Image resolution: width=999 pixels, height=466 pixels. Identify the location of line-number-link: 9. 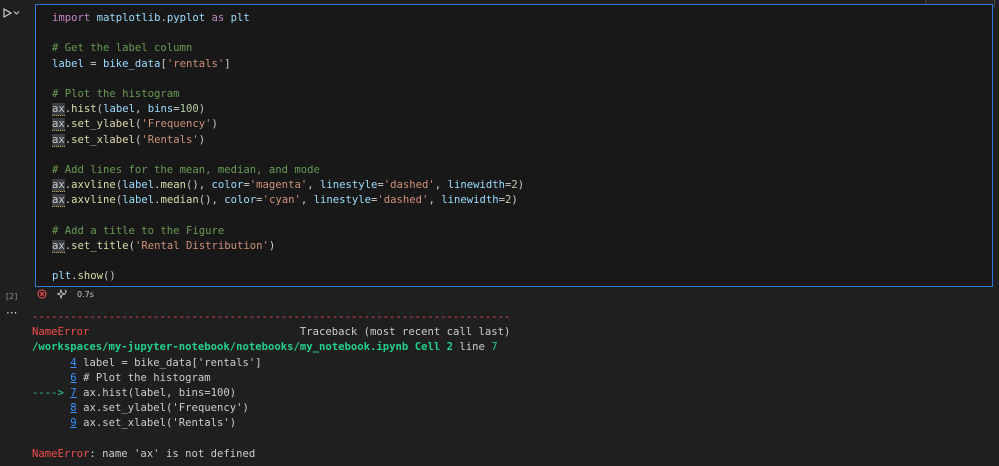
(73, 423).